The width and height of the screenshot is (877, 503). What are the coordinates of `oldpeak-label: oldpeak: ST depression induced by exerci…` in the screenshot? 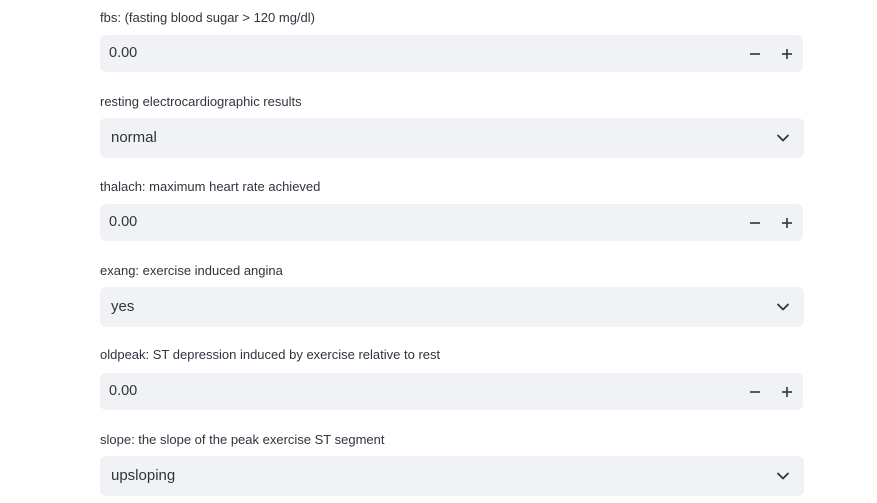 It's located at (270, 354).